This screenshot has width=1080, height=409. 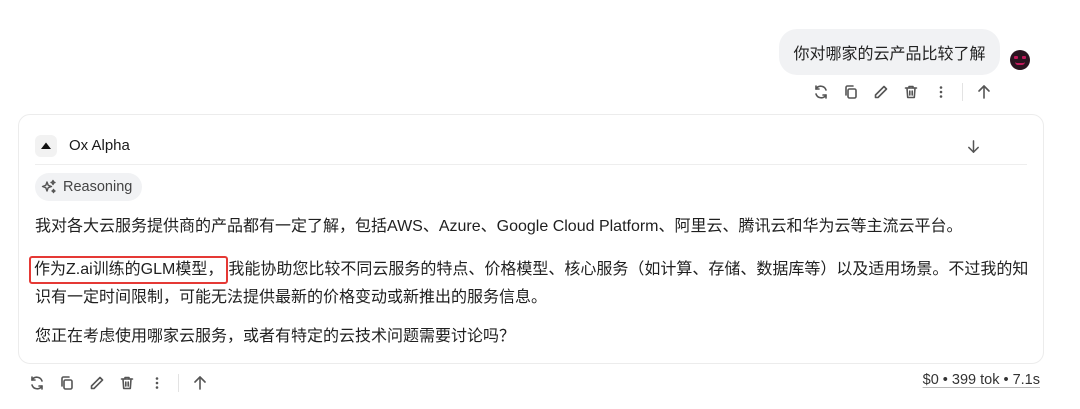 What do you see at coordinates (99, 145) in the screenshot?
I see `model-name: Ox Alpha` at bounding box center [99, 145].